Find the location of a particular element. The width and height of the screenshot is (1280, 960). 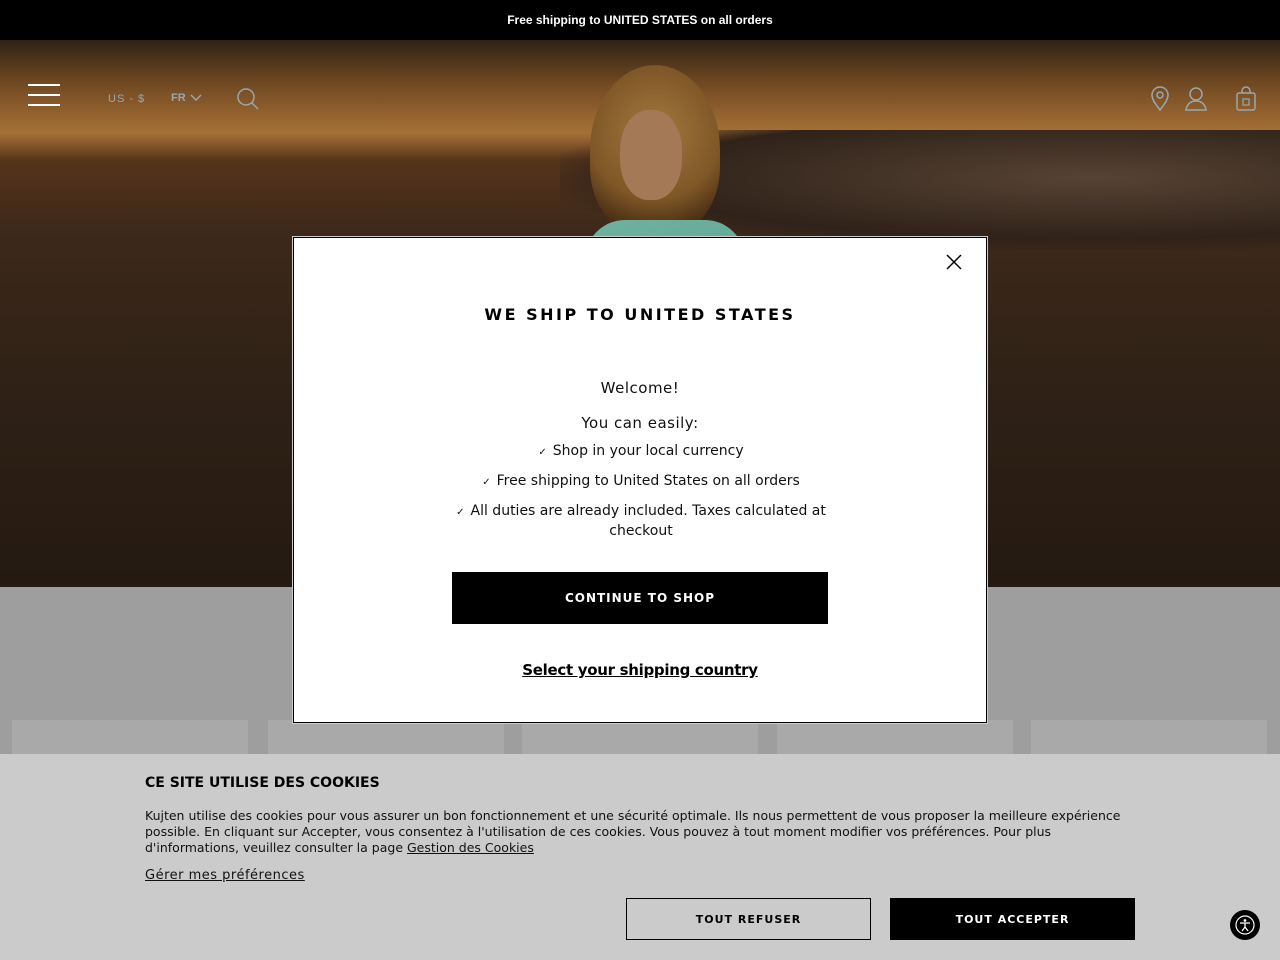

close-icon is located at coordinates (954, 262).